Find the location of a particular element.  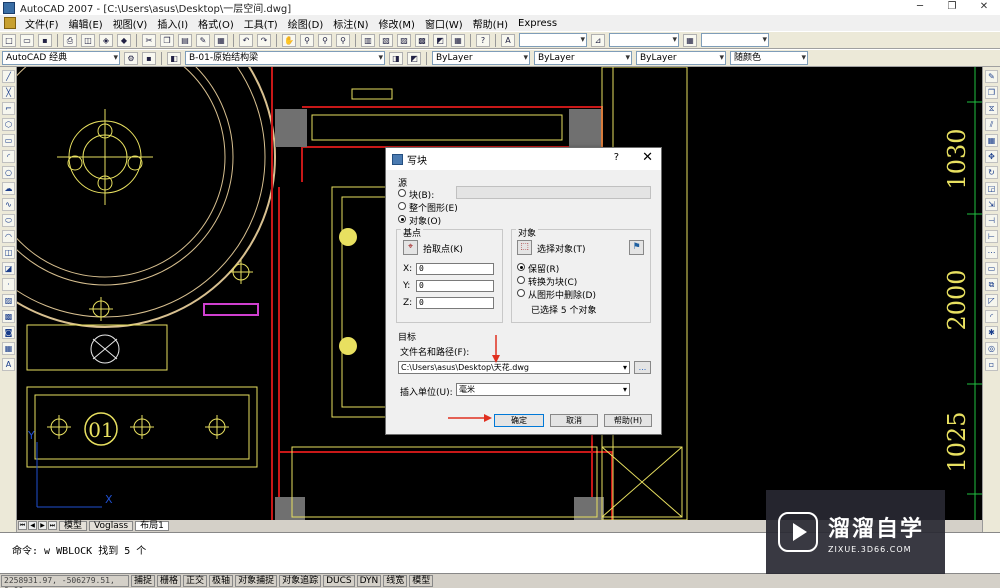

next-tab-icon: ▶ is located at coordinates (42, 525).